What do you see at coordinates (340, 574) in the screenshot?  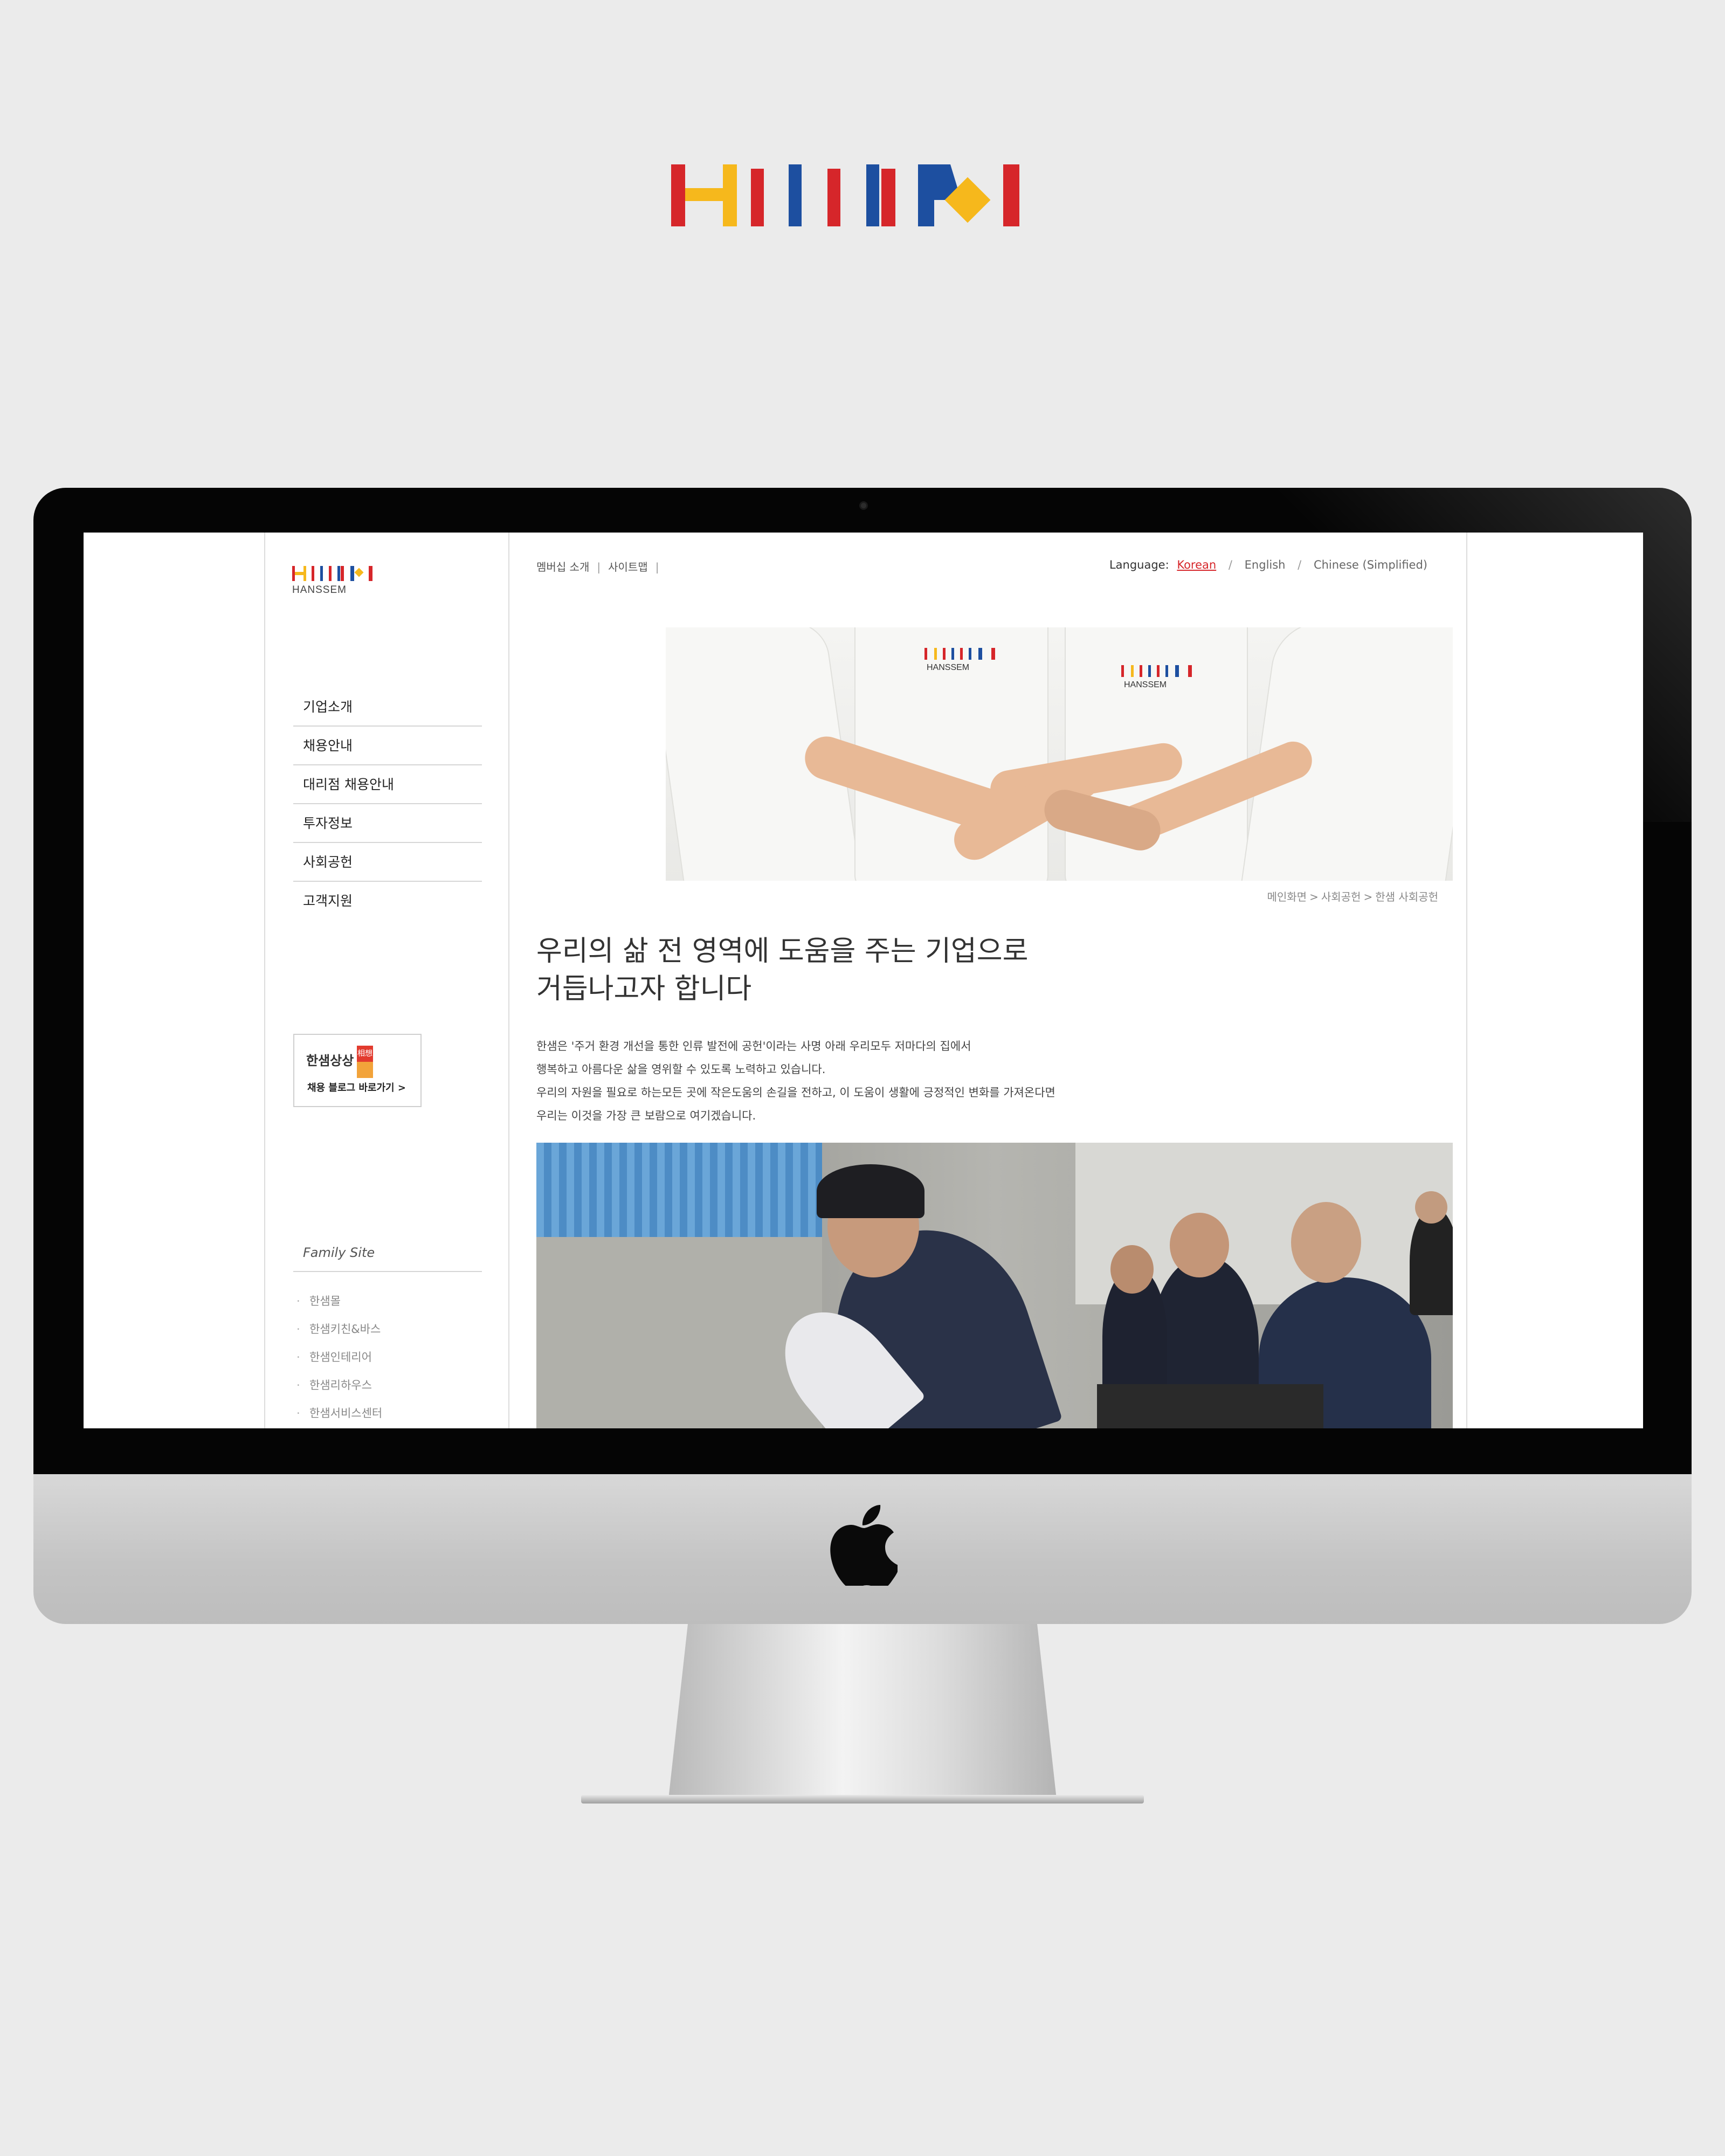 I see `hanssem-stripes-icon` at bounding box center [340, 574].